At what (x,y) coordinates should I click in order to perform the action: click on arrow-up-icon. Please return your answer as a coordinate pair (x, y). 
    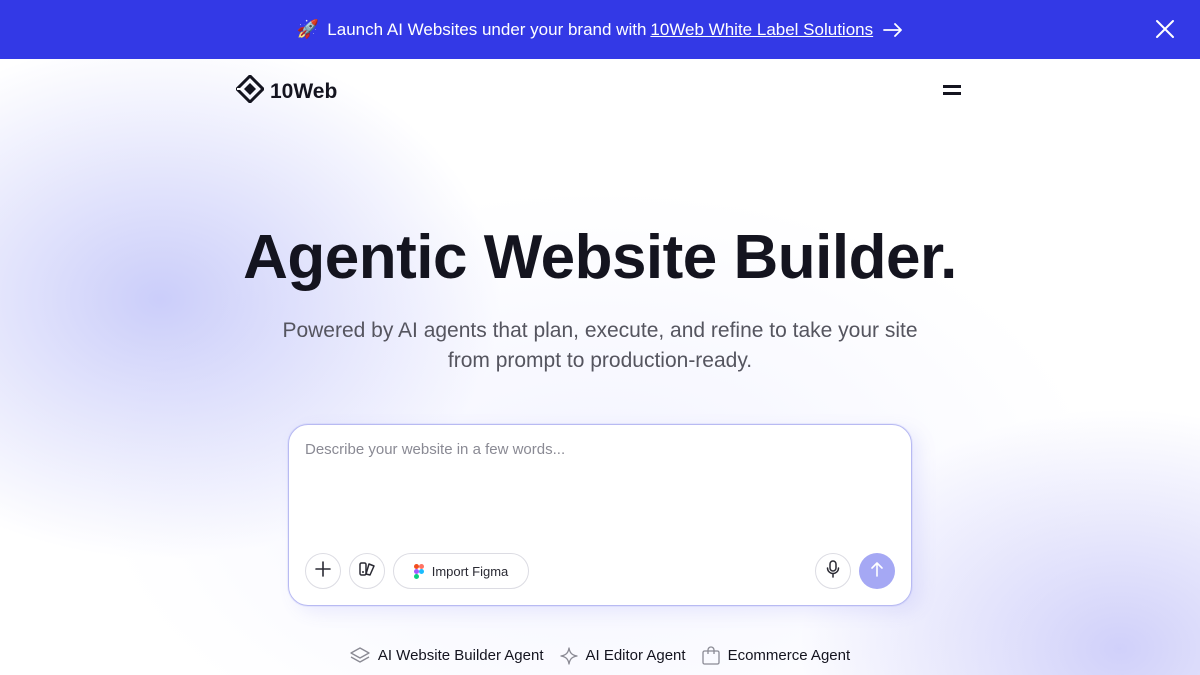
    Looking at the image, I should click on (877, 571).